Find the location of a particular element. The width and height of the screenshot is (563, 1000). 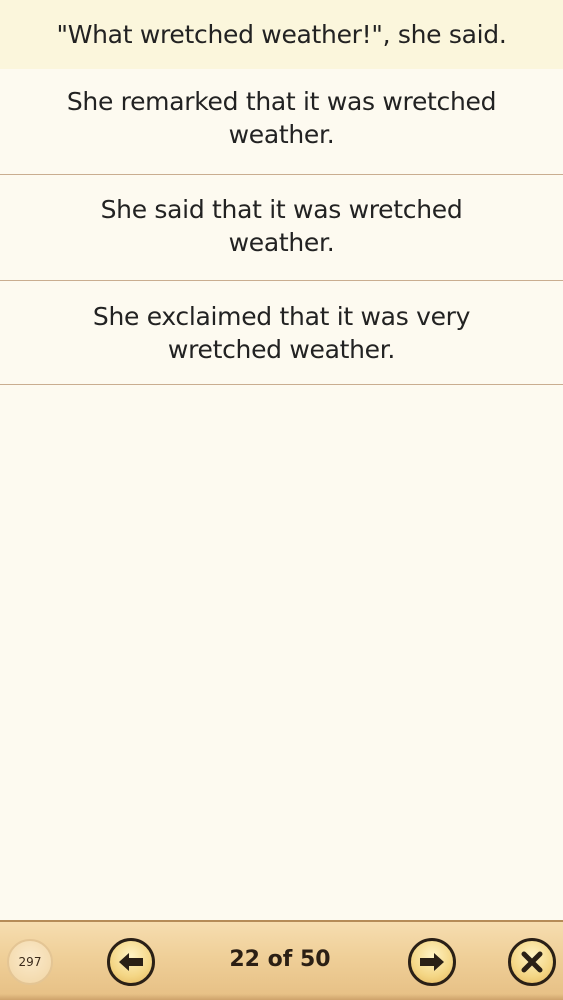

bottom-toolbar: 297 22 of 50 is located at coordinates (281, 960).